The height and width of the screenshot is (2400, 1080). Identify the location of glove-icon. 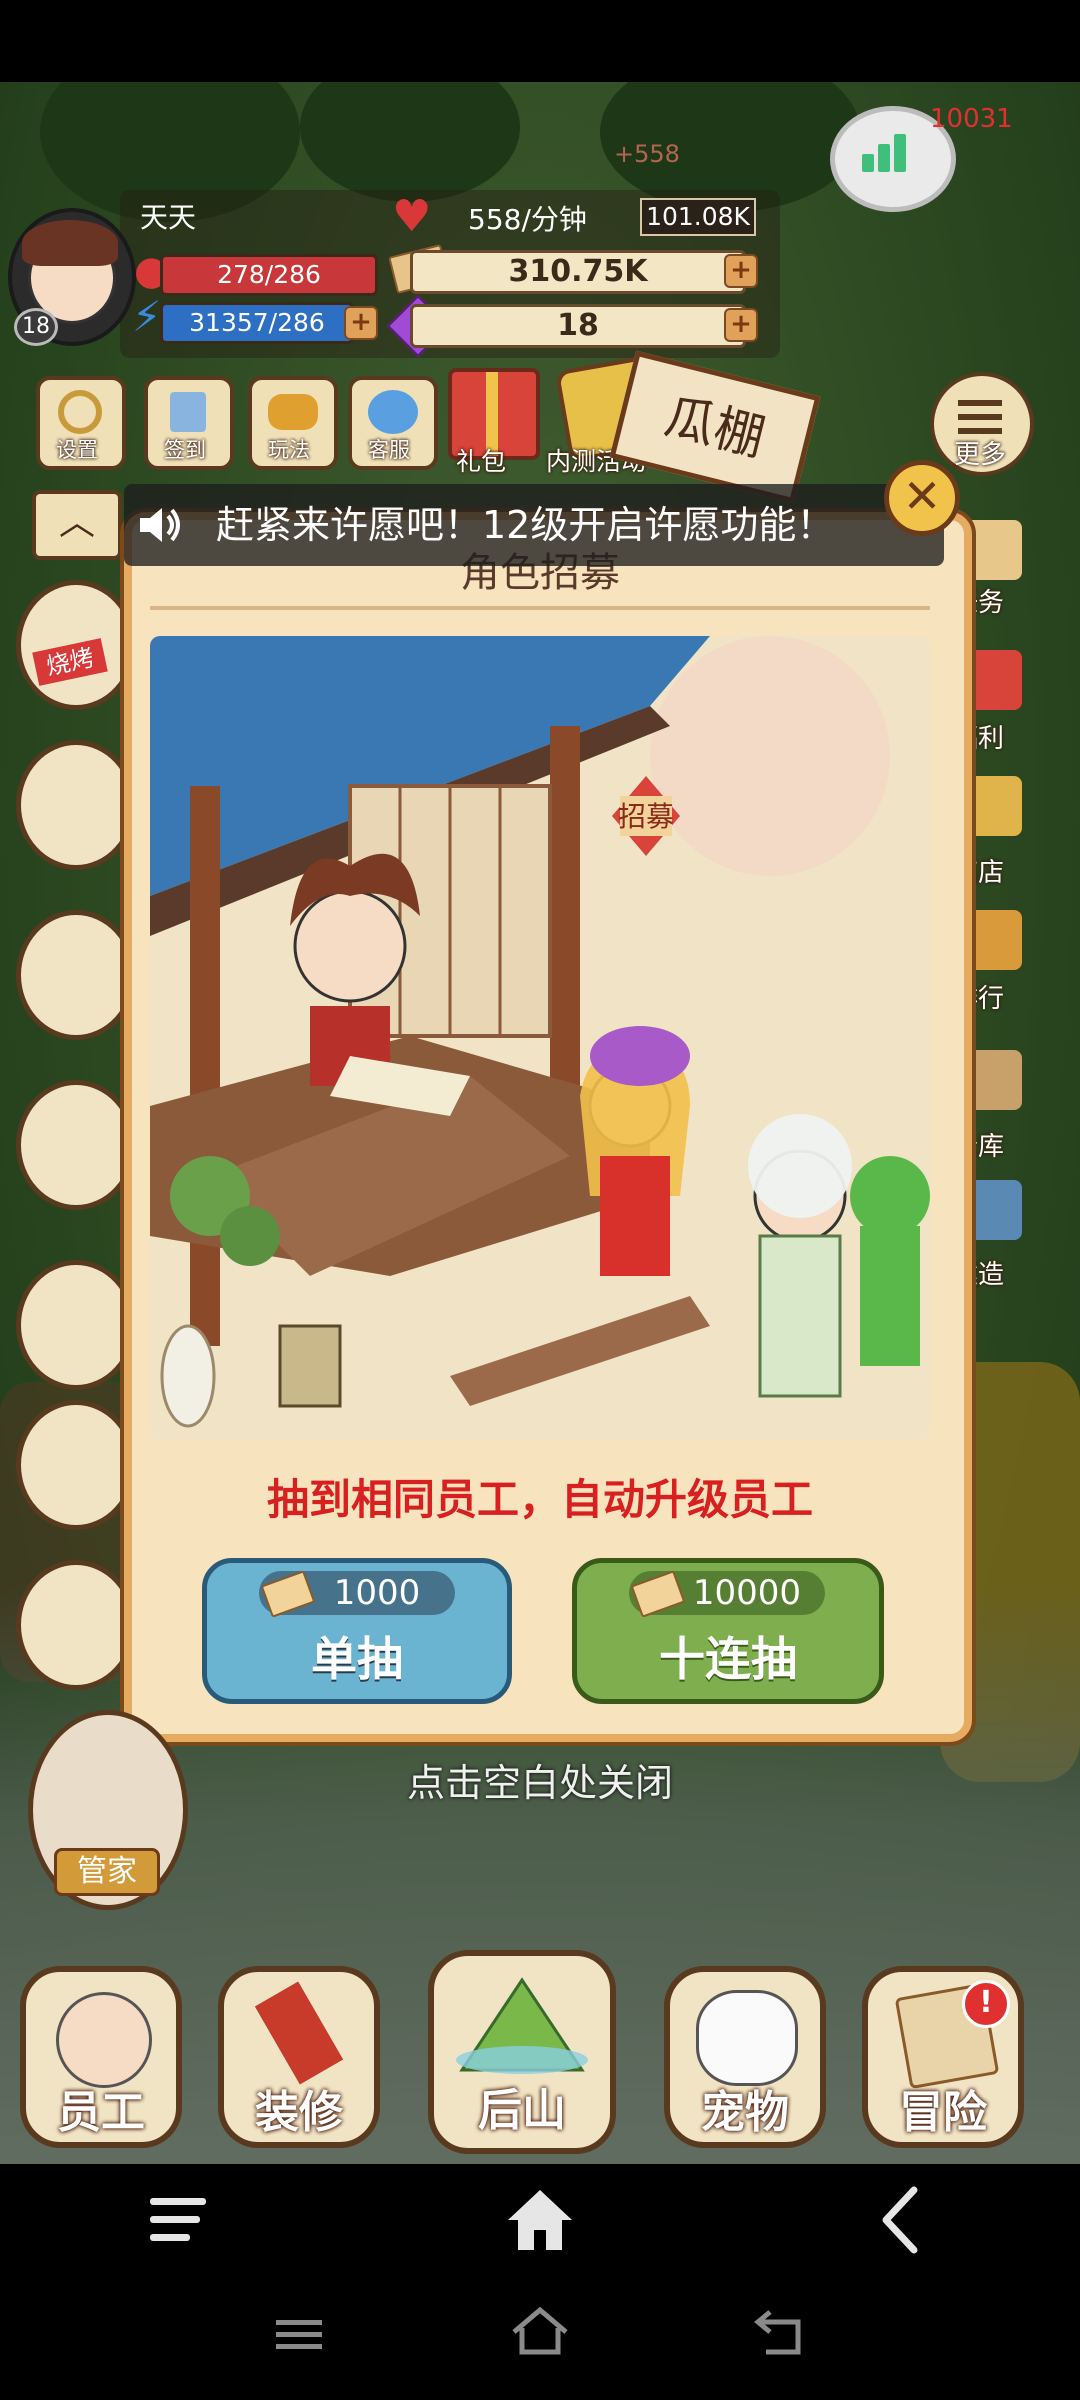
(76, 975).